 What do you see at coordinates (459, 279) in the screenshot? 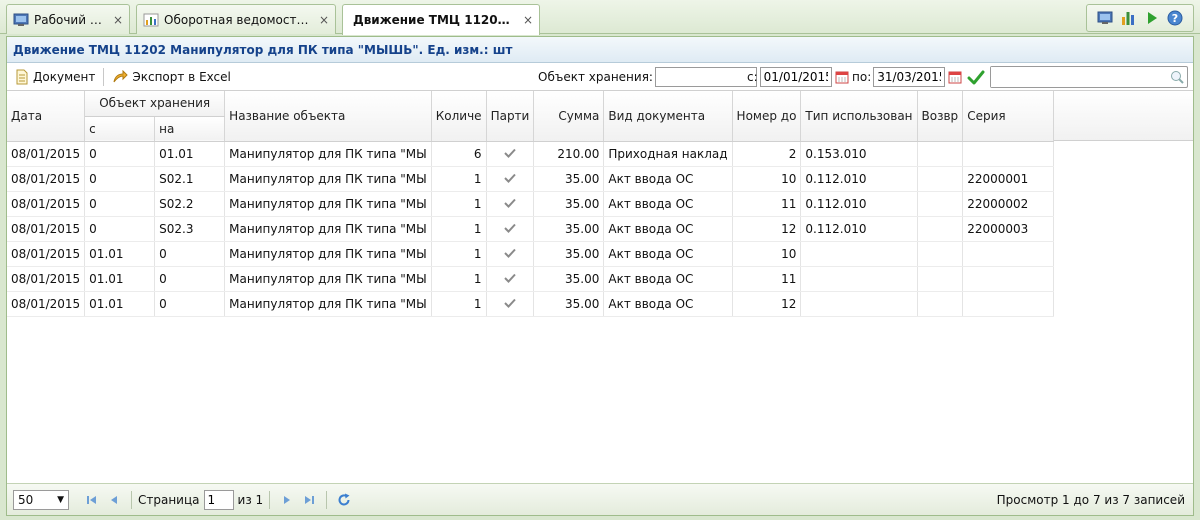
I see `cell-qty: 1` at bounding box center [459, 279].